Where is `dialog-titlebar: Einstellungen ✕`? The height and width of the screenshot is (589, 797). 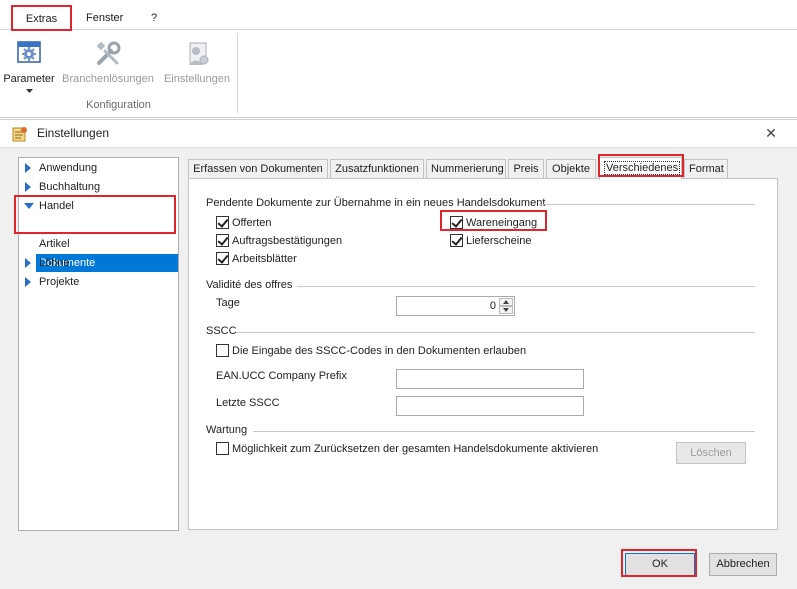
dialog-titlebar: Einstellungen ✕ is located at coordinates (398, 134).